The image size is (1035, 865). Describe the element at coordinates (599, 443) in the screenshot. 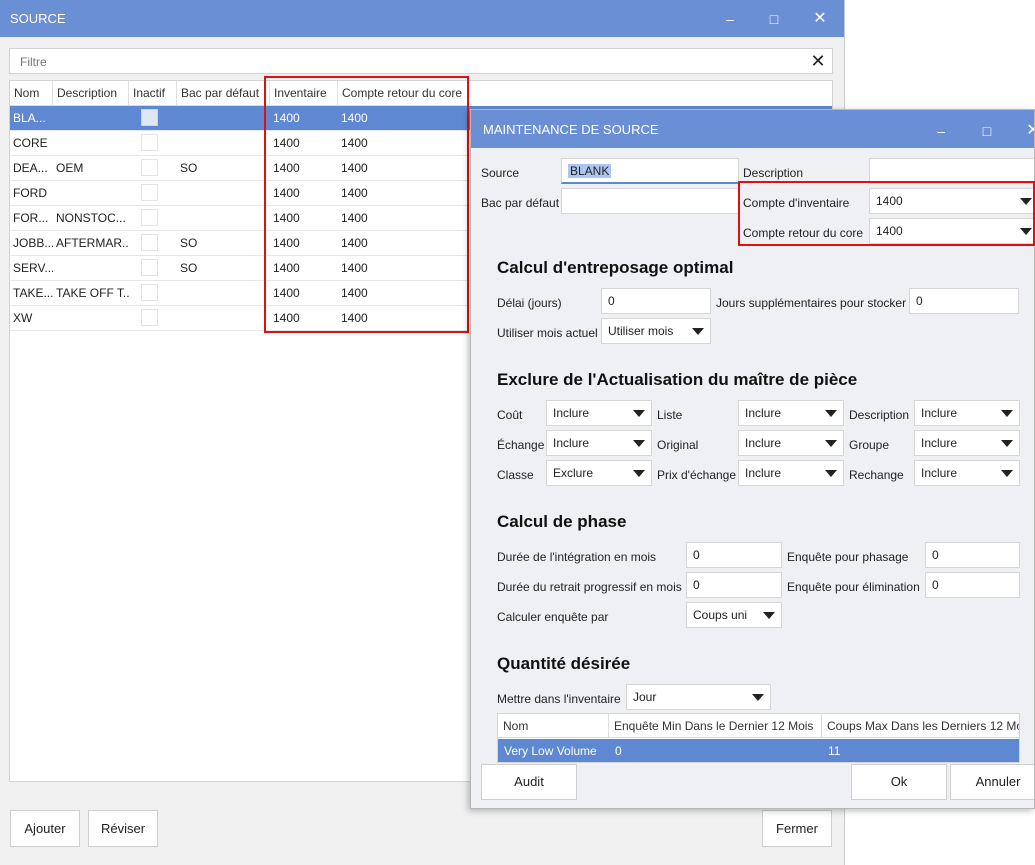

I see `exclude-dropdown-echange: Inclure` at that location.